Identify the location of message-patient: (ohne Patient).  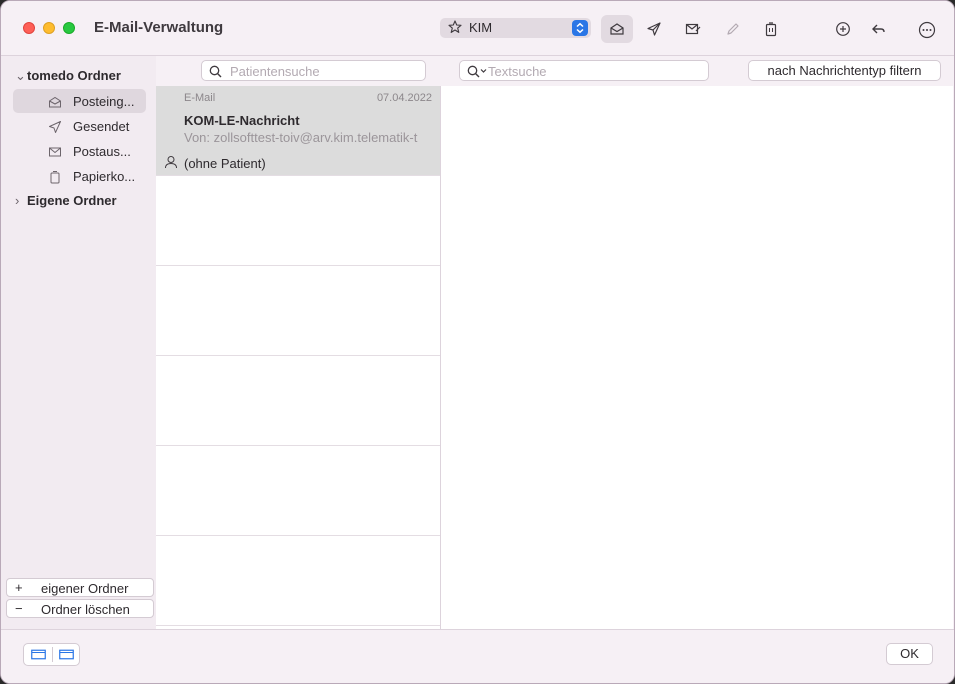
(225, 163).